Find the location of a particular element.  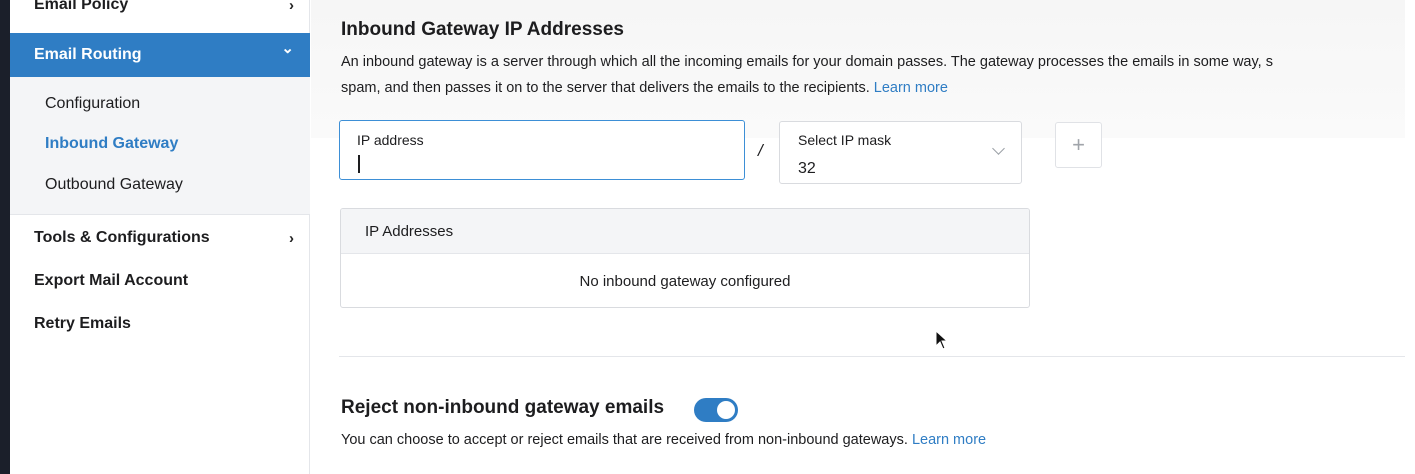

sidebar-item-inbound-gateway: Inbound Gateway is located at coordinates (111, 144).